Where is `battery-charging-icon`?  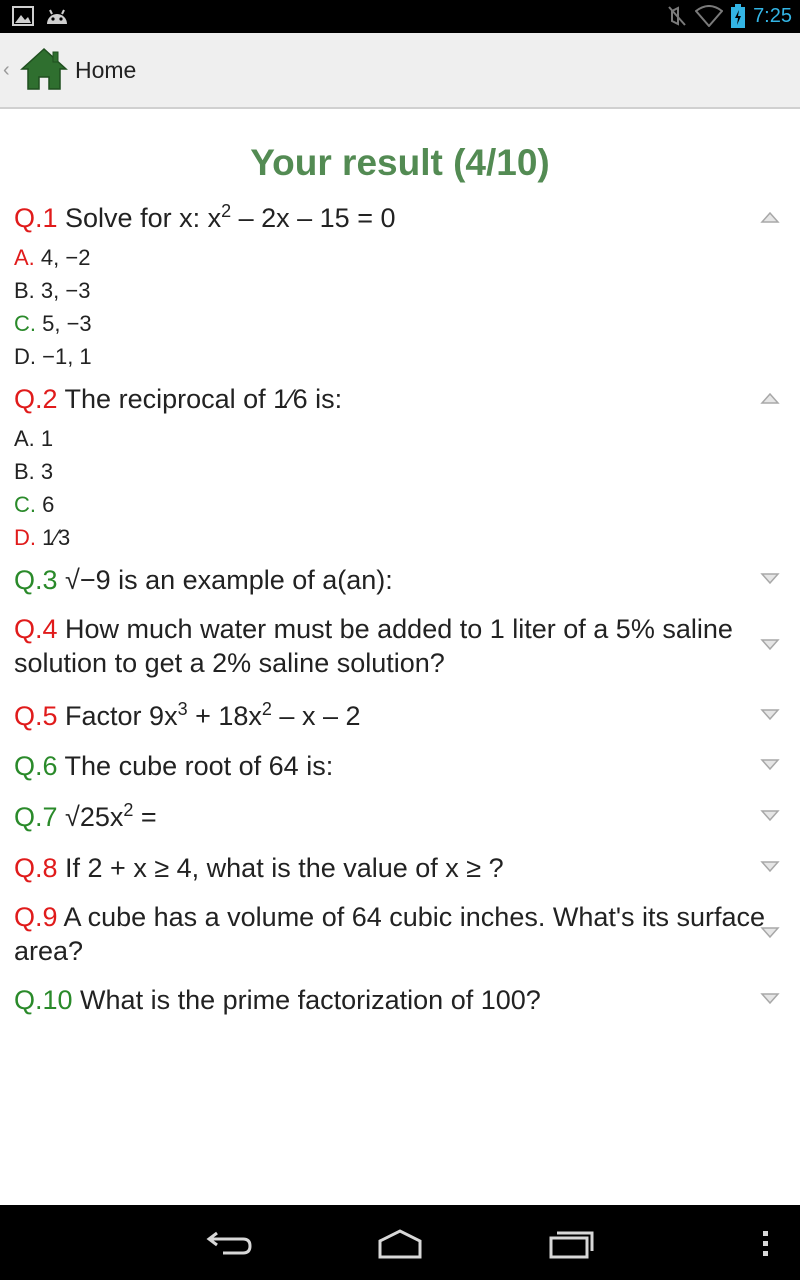
battery-charging-icon is located at coordinates (738, 16).